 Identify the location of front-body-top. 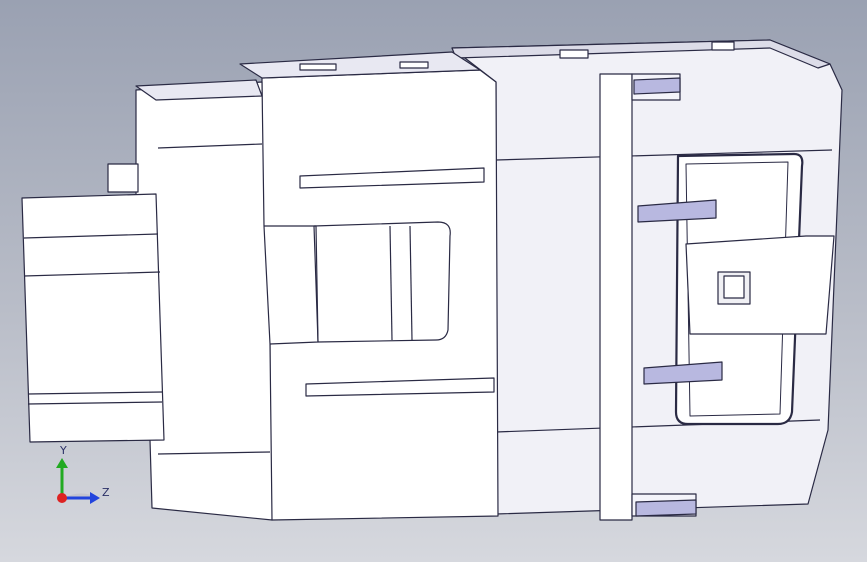
(199, 90).